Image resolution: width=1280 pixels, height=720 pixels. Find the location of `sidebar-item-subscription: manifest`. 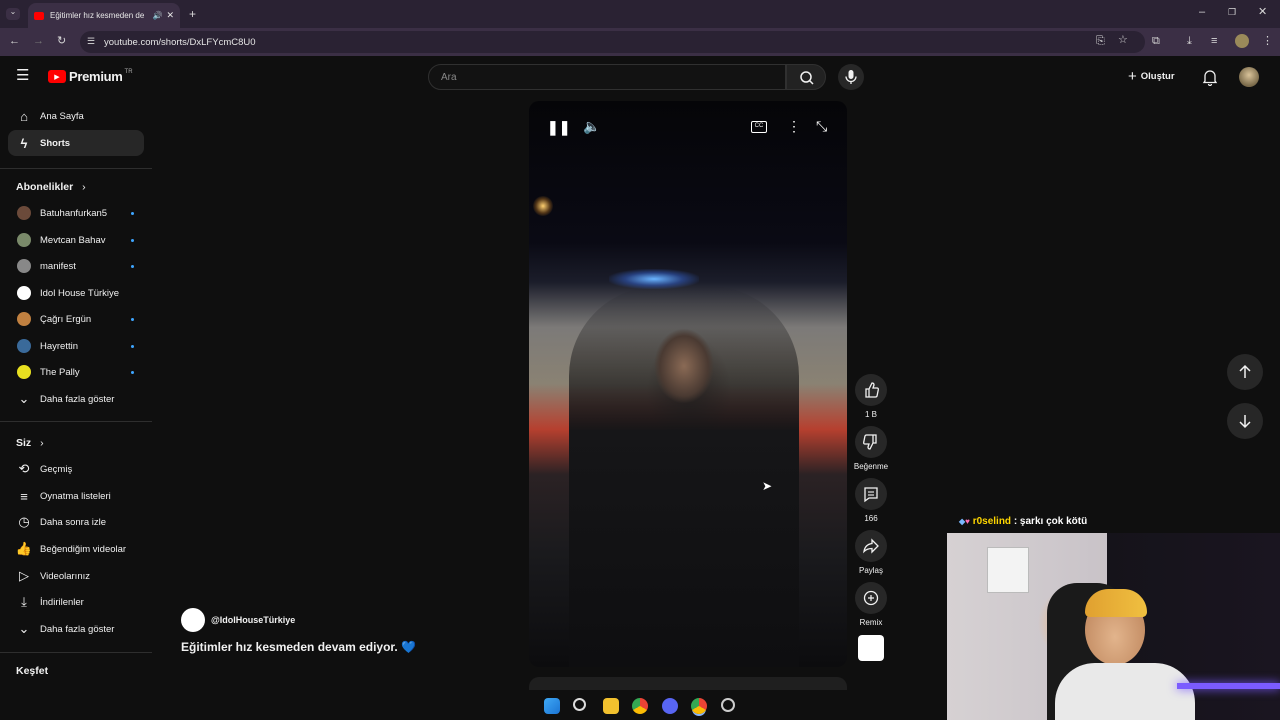

sidebar-item-subscription: manifest is located at coordinates (76, 266).